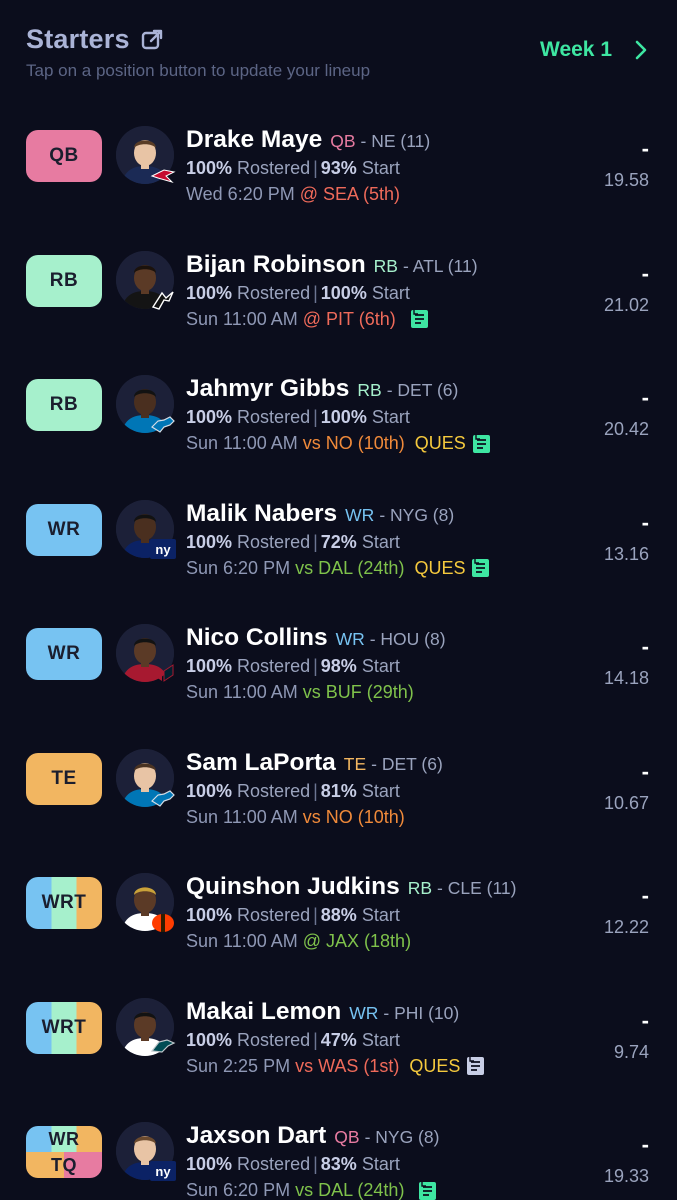 Image resolution: width=677 pixels, height=1200 pixels. I want to click on position-button-label: RB, so click(64, 404).